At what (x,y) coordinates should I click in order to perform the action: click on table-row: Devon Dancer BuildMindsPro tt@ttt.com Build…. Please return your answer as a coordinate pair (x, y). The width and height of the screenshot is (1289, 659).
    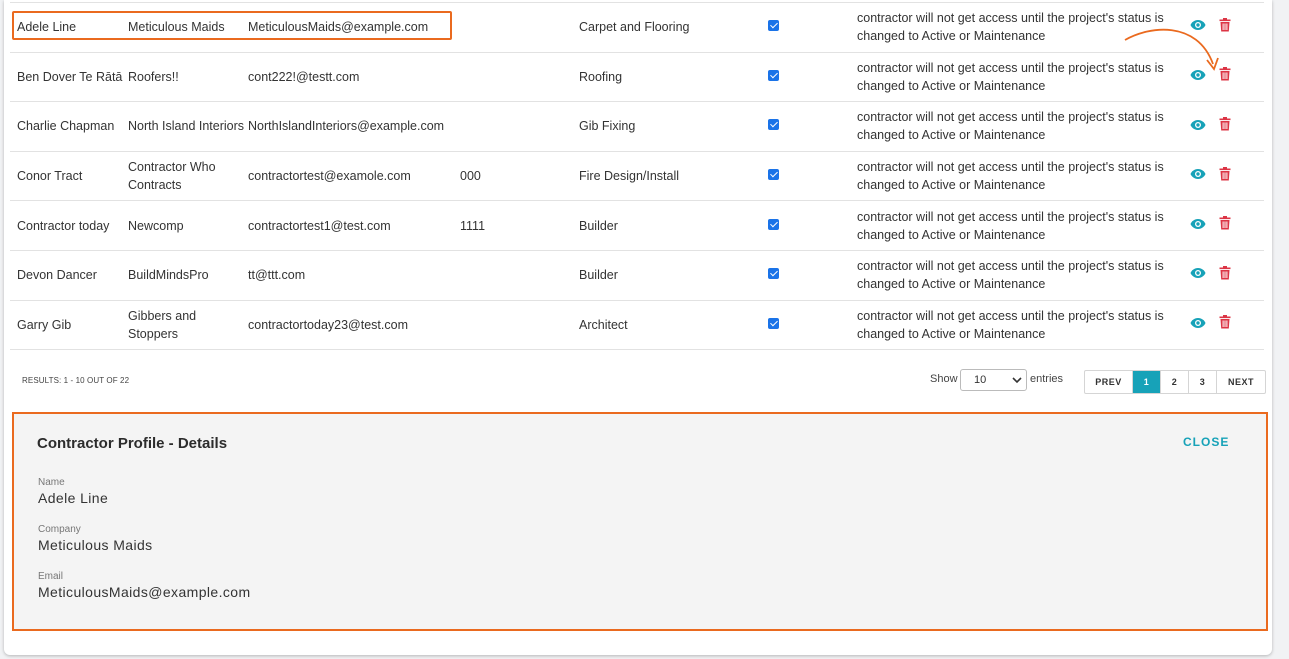
    Looking at the image, I should click on (637, 275).